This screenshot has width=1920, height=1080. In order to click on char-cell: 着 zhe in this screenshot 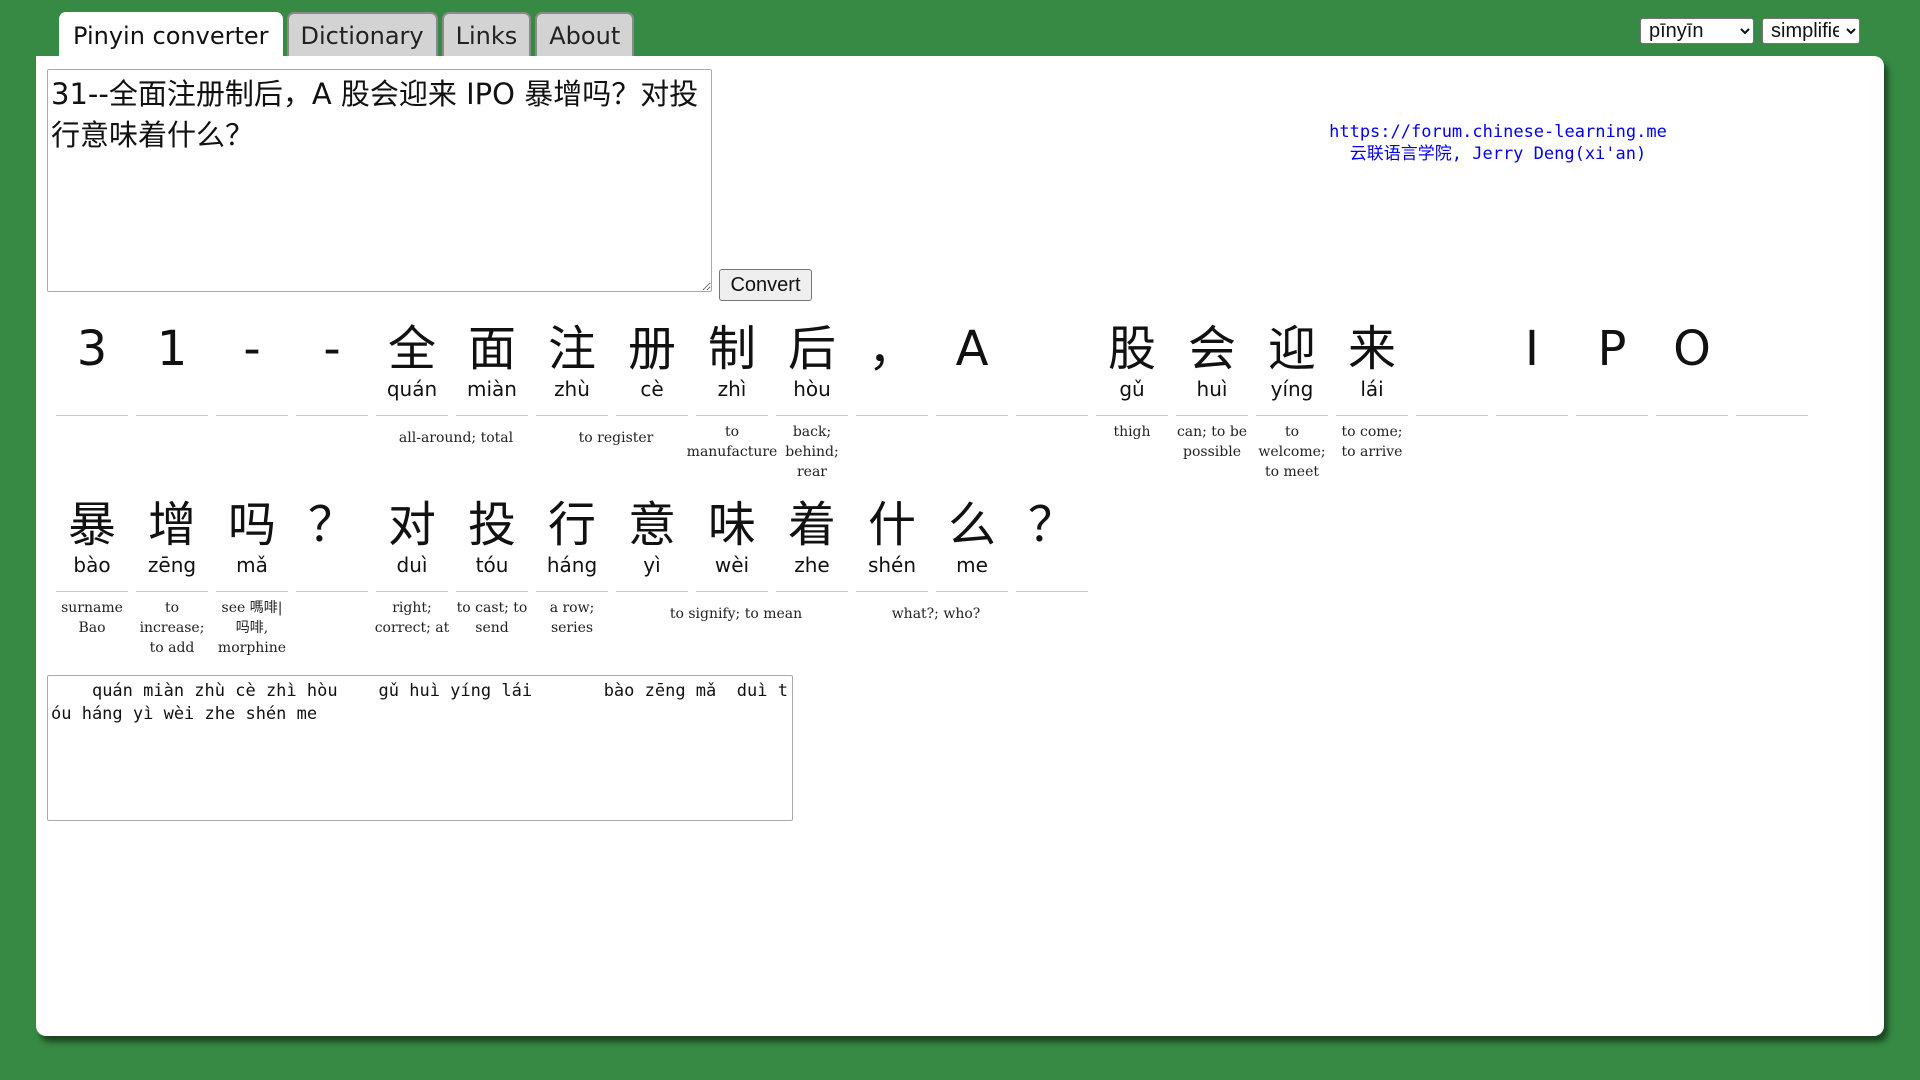, I will do `click(812, 578)`.